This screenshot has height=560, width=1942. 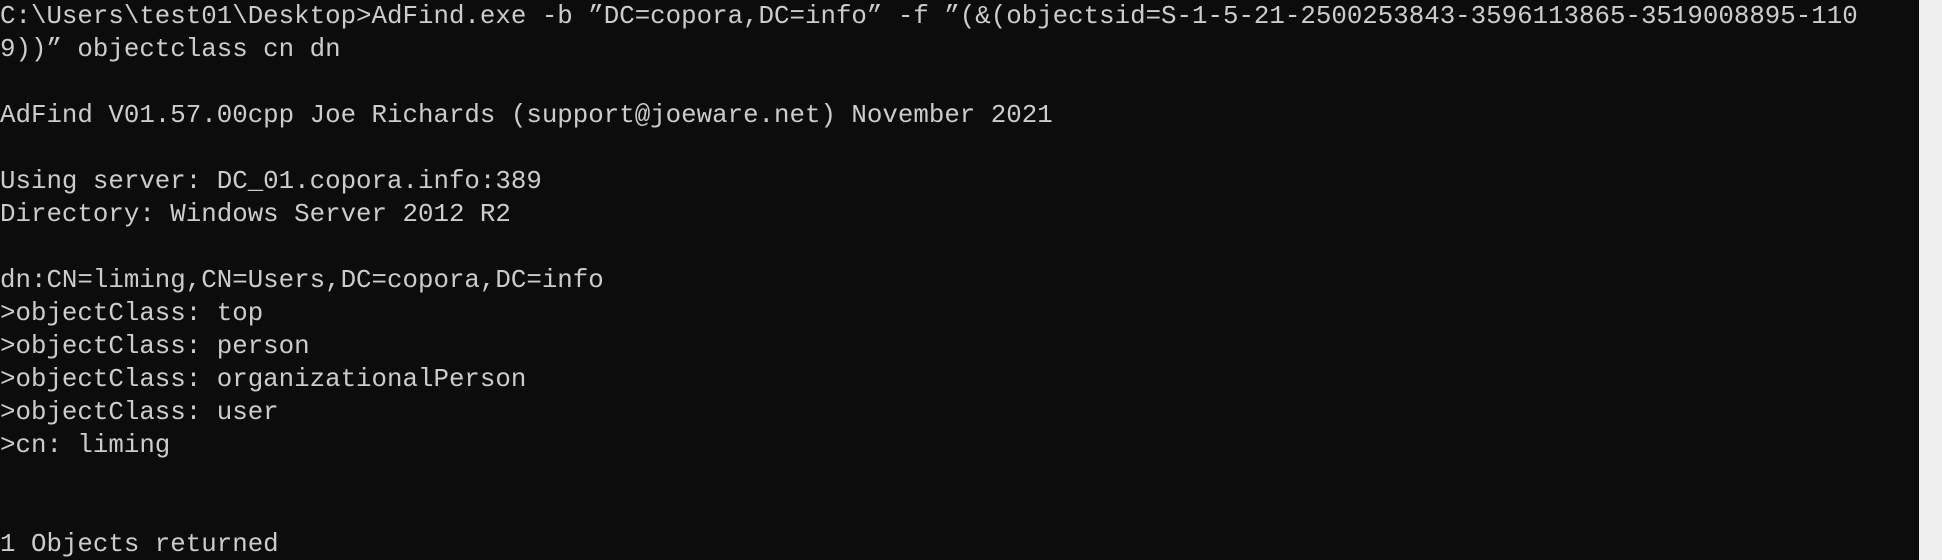 What do you see at coordinates (139, 412) in the screenshot?
I see `result-attribute: >objectClass: user` at bounding box center [139, 412].